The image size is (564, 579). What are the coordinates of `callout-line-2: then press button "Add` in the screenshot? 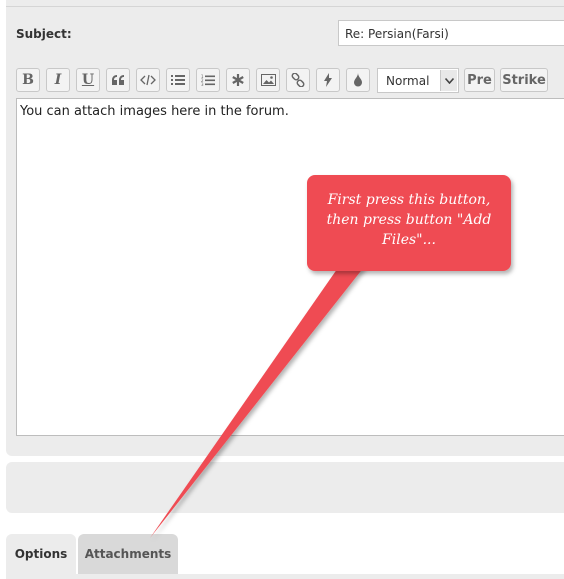 It's located at (409, 220).